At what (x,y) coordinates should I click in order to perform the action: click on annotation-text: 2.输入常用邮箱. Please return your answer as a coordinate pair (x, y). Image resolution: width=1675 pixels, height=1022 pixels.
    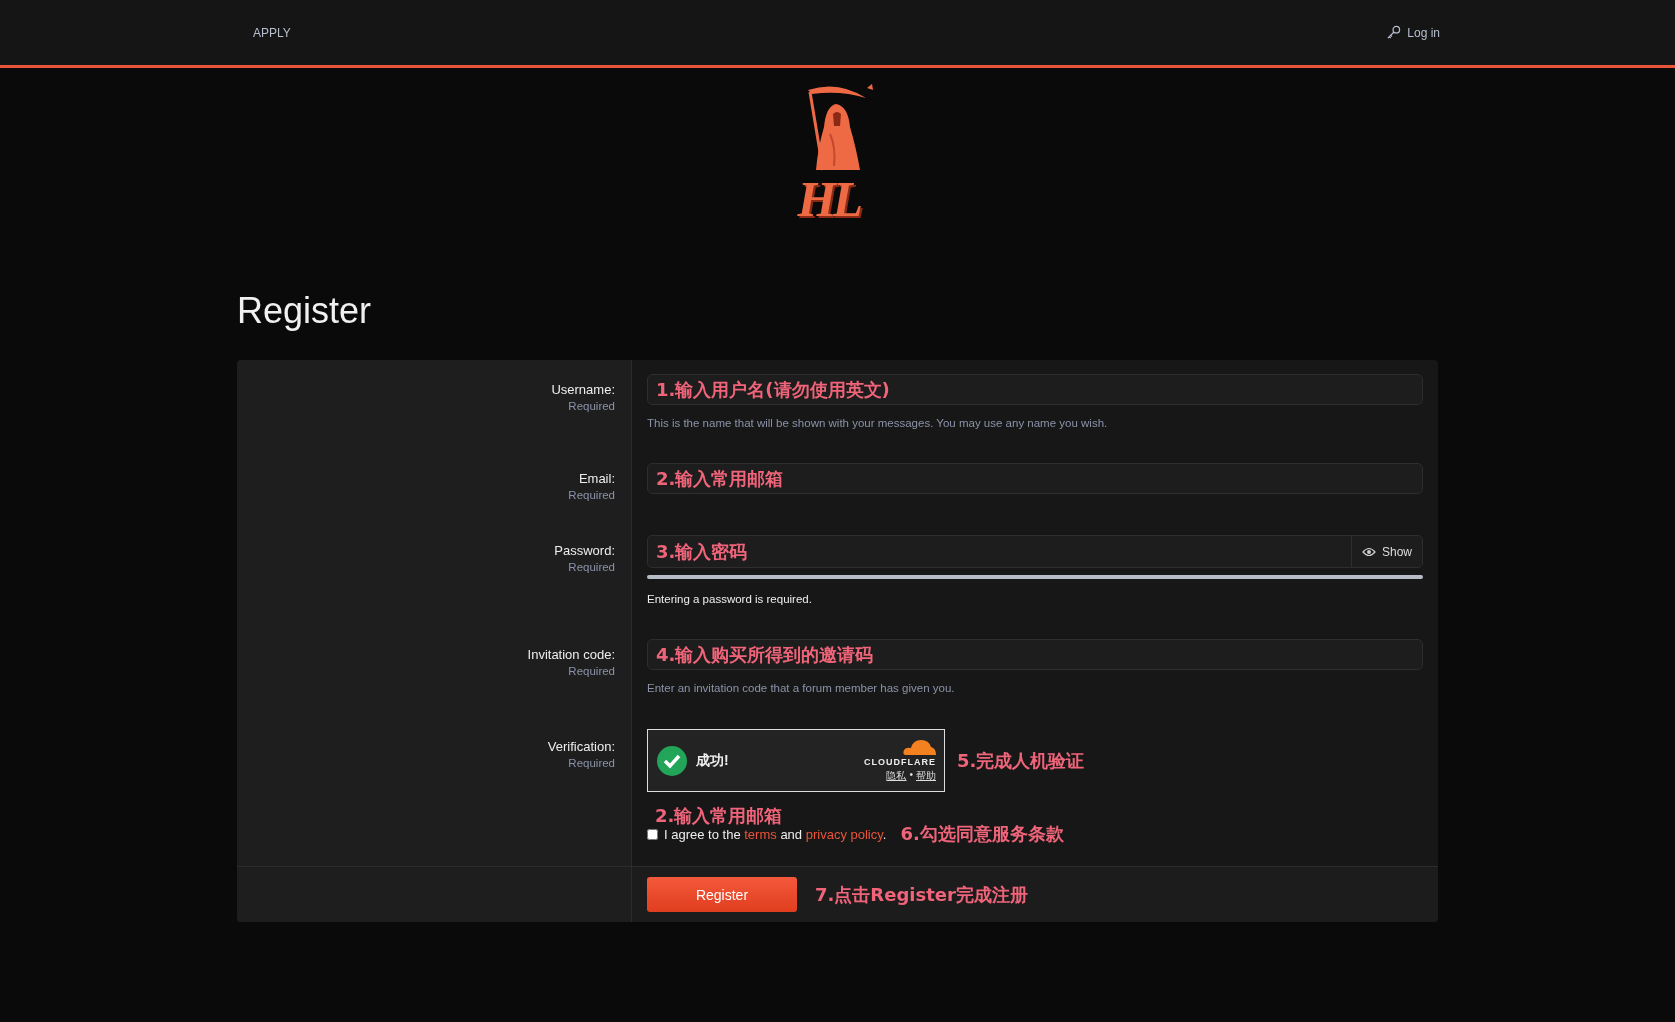
    Looking at the image, I should click on (719, 816).